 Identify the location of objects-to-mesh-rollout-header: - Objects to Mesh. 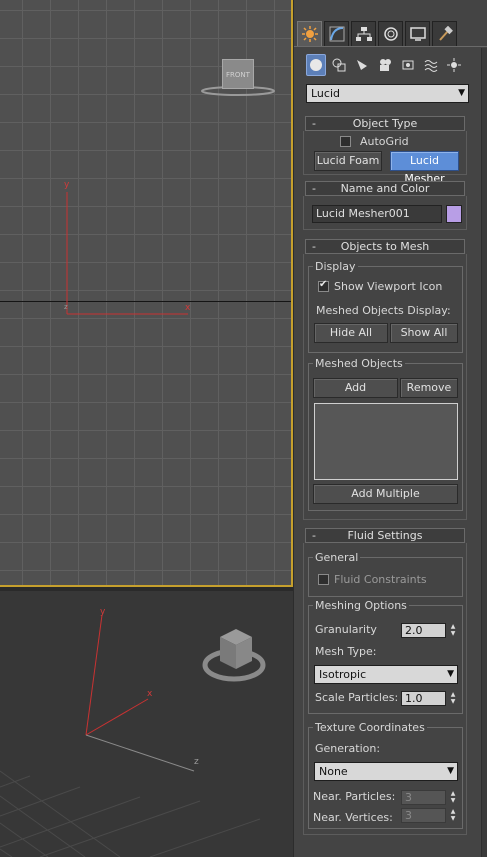
(385, 246).